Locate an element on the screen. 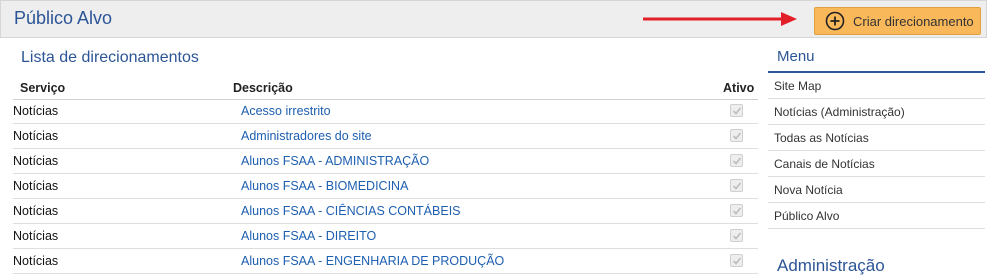 This screenshot has height=276, width=989. row-description-link: Alunos FSAA - ENGENHARIA DE PRODUÇÃO is located at coordinates (372, 261).